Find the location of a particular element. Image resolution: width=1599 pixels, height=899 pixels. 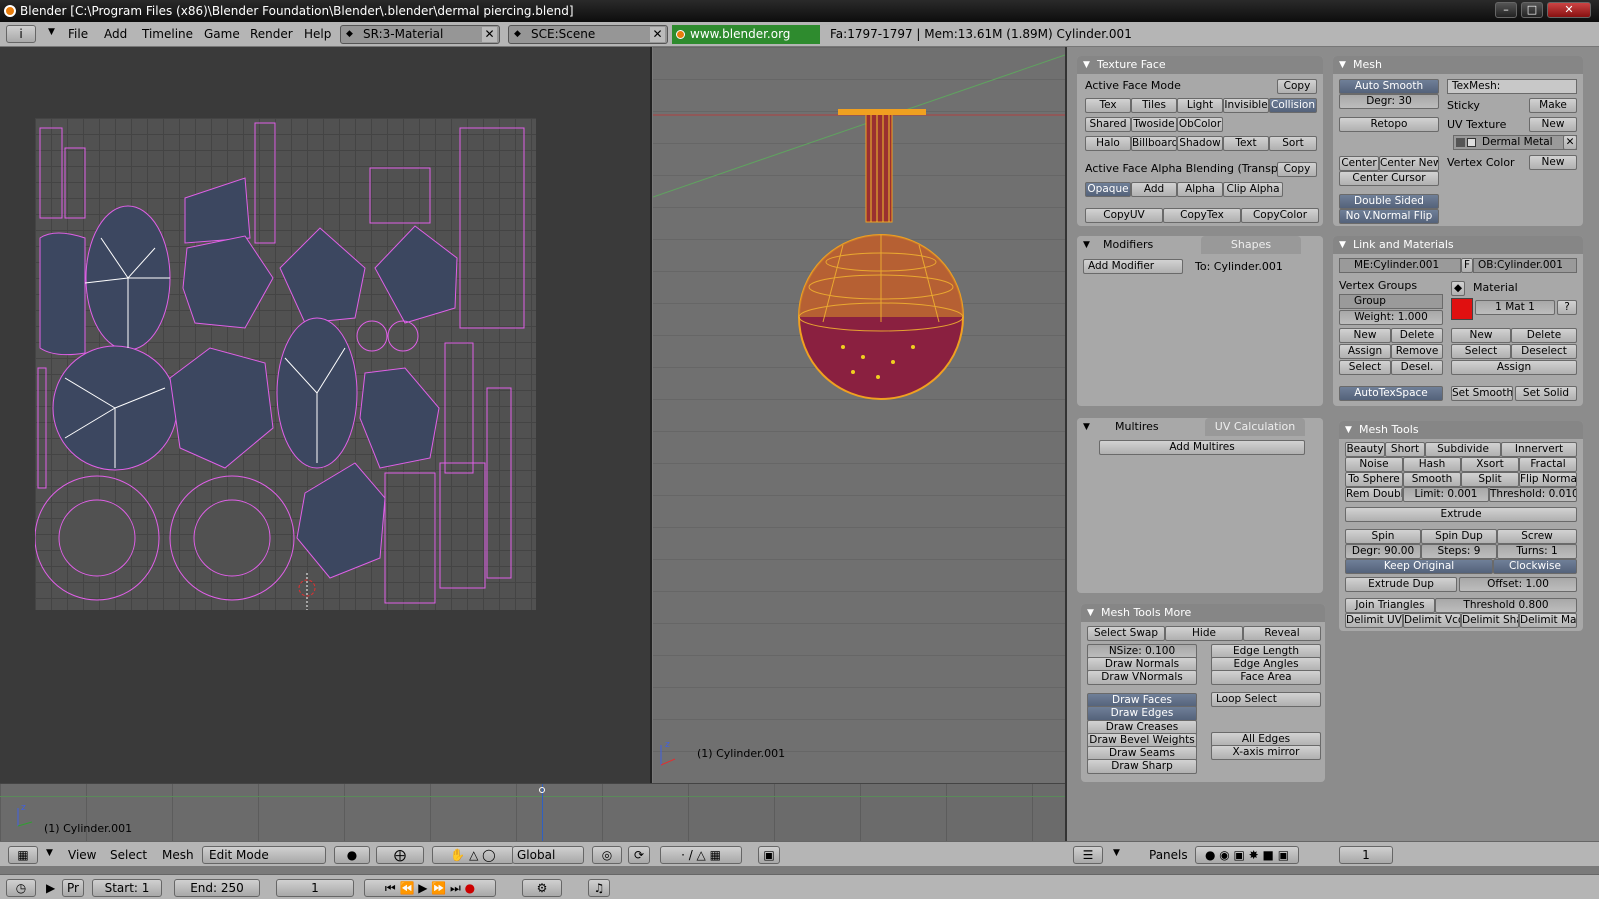

draw-edges-toggle: Draw Edges is located at coordinates (1142, 713).